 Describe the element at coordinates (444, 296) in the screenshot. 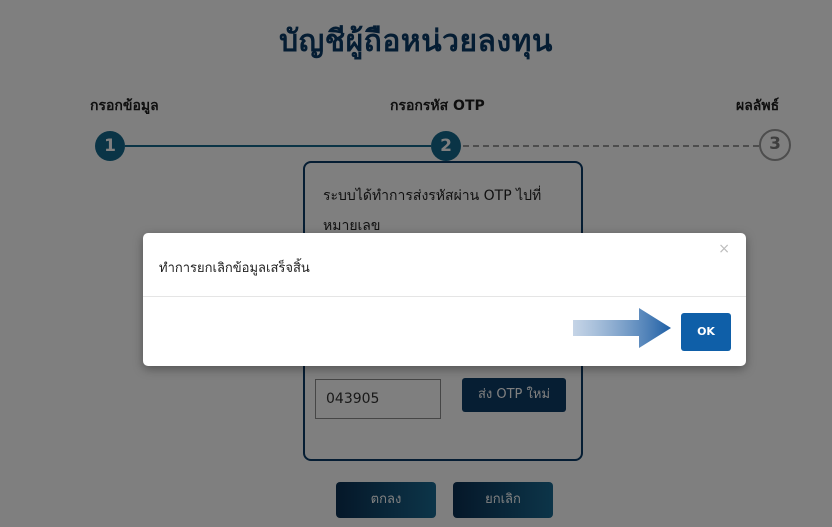

I see `dialog-divider` at that location.